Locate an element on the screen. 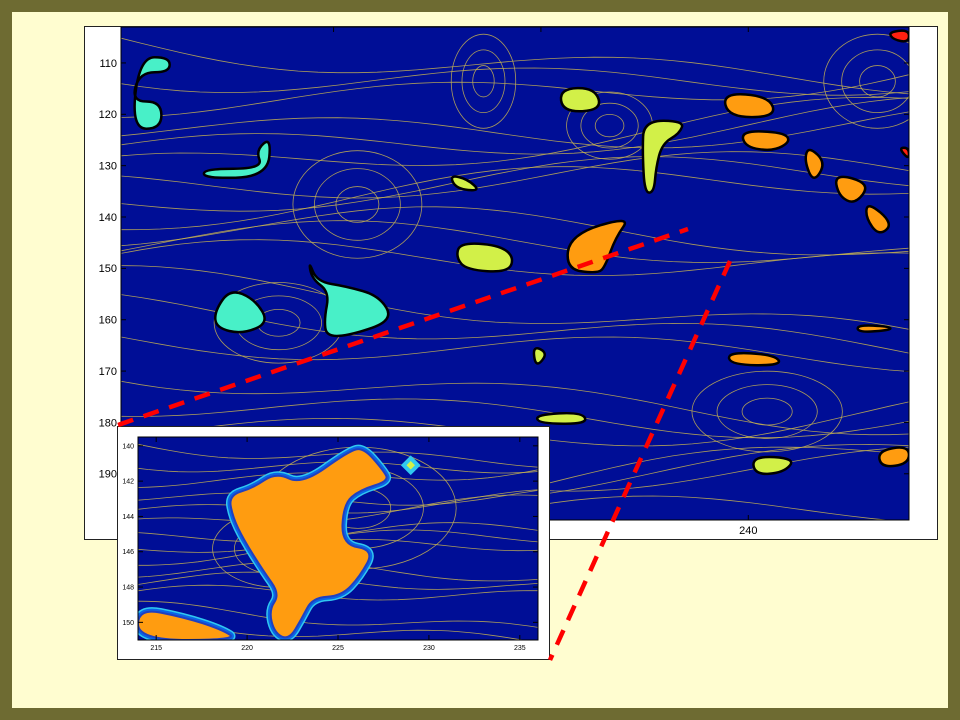 The width and height of the screenshot is (960, 720). zoom-callout-line-lower is located at coordinates (640, 460).